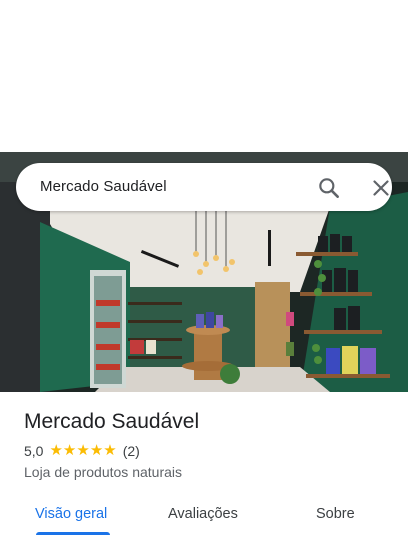 This screenshot has width=408, height=544. Describe the element at coordinates (335, 518) in the screenshot. I see `tab-about: Sobre` at that location.